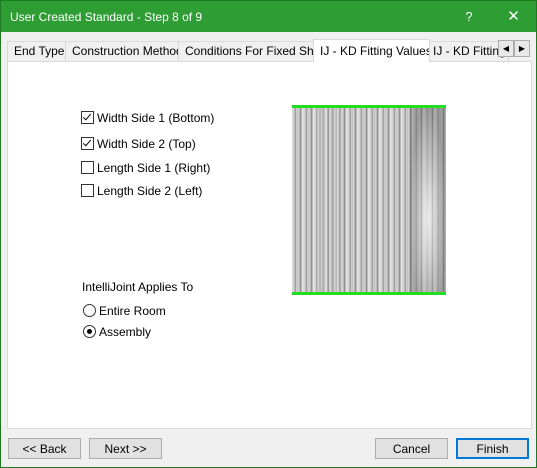 The width and height of the screenshot is (537, 468). I want to click on tab-scroll-left-icon: ◀, so click(506, 48).